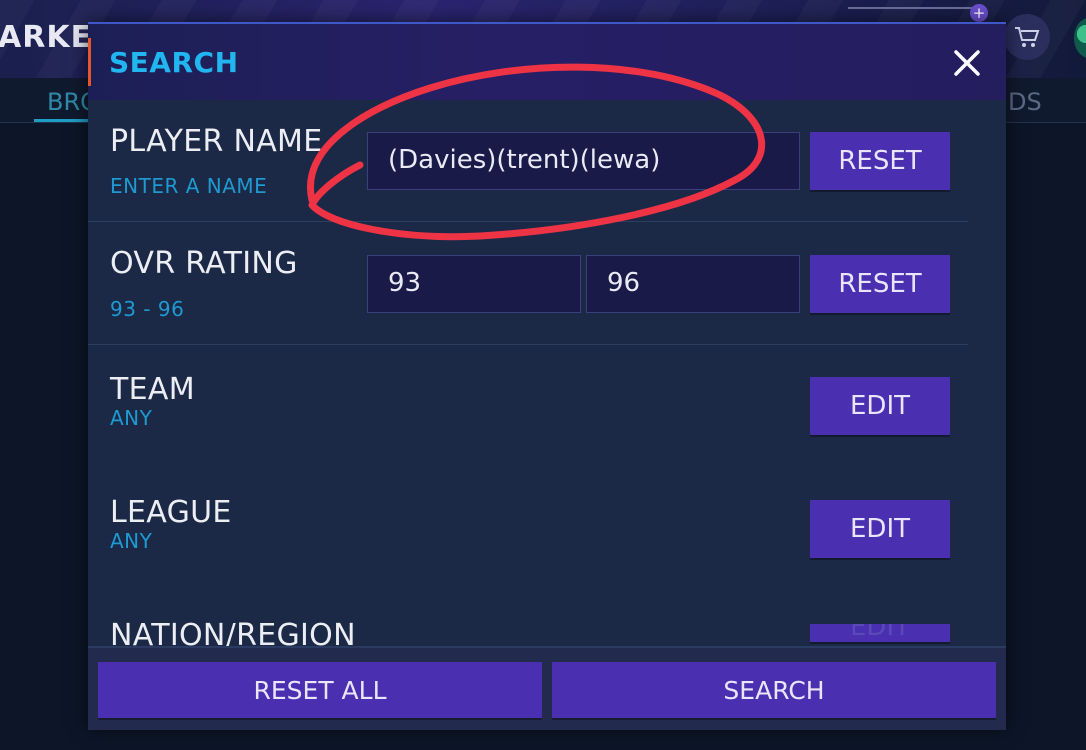 Image resolution: width=1086 pixels, height=750 pixels. I want to click on tab-right: DS, so click(1025, 102).